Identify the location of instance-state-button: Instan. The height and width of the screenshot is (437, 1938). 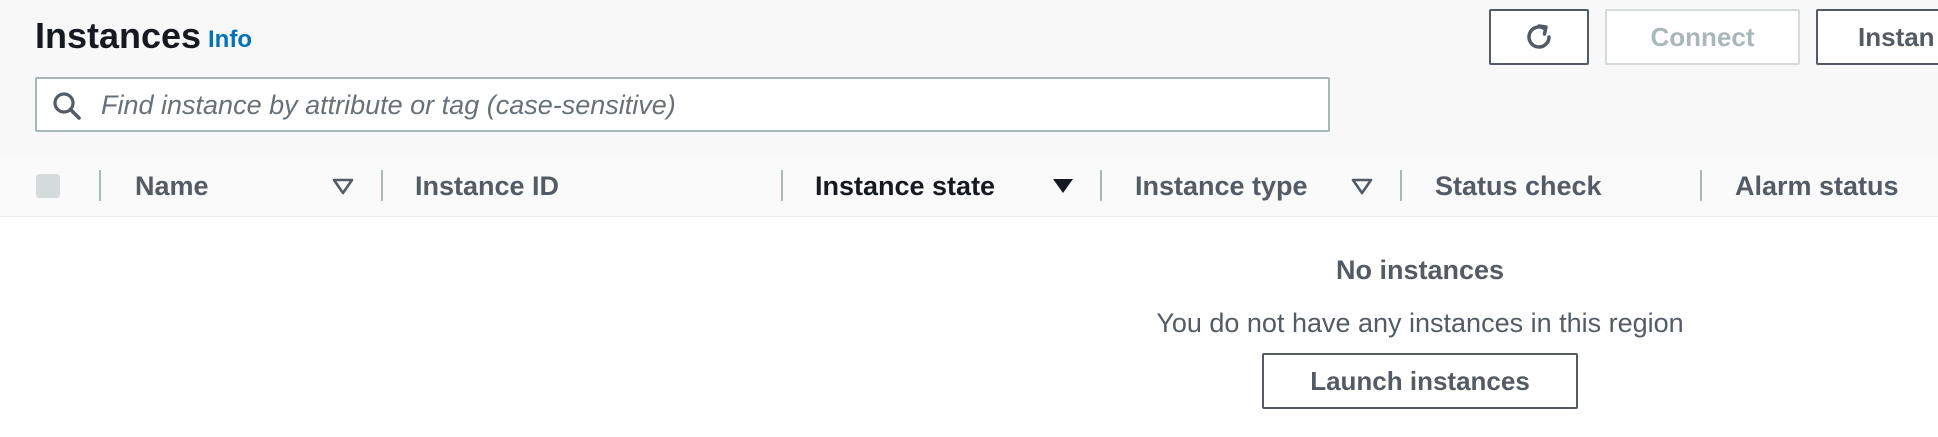
(1877, 37).